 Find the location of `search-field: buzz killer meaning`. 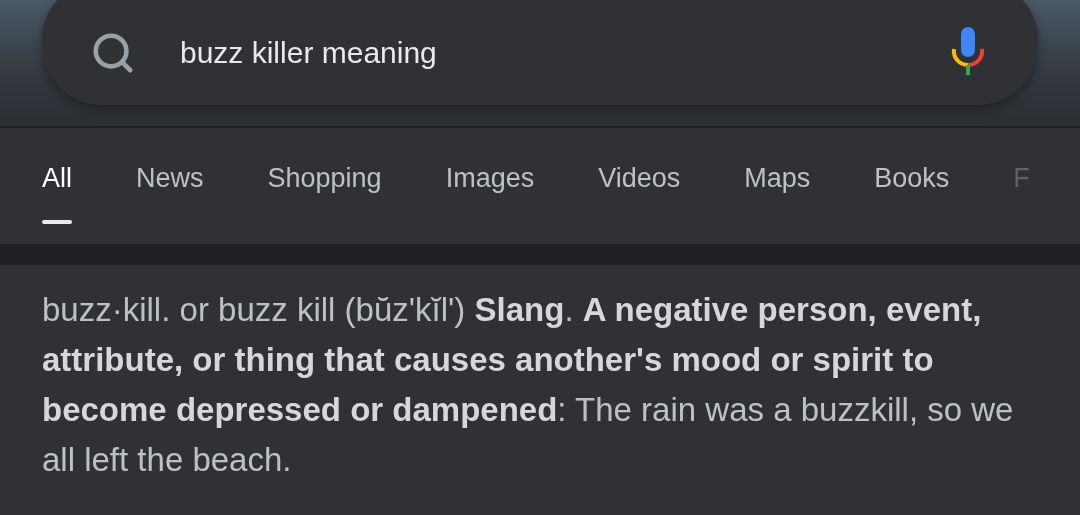

search-field: buzz killer meaning is located at coordinates (543, 52).